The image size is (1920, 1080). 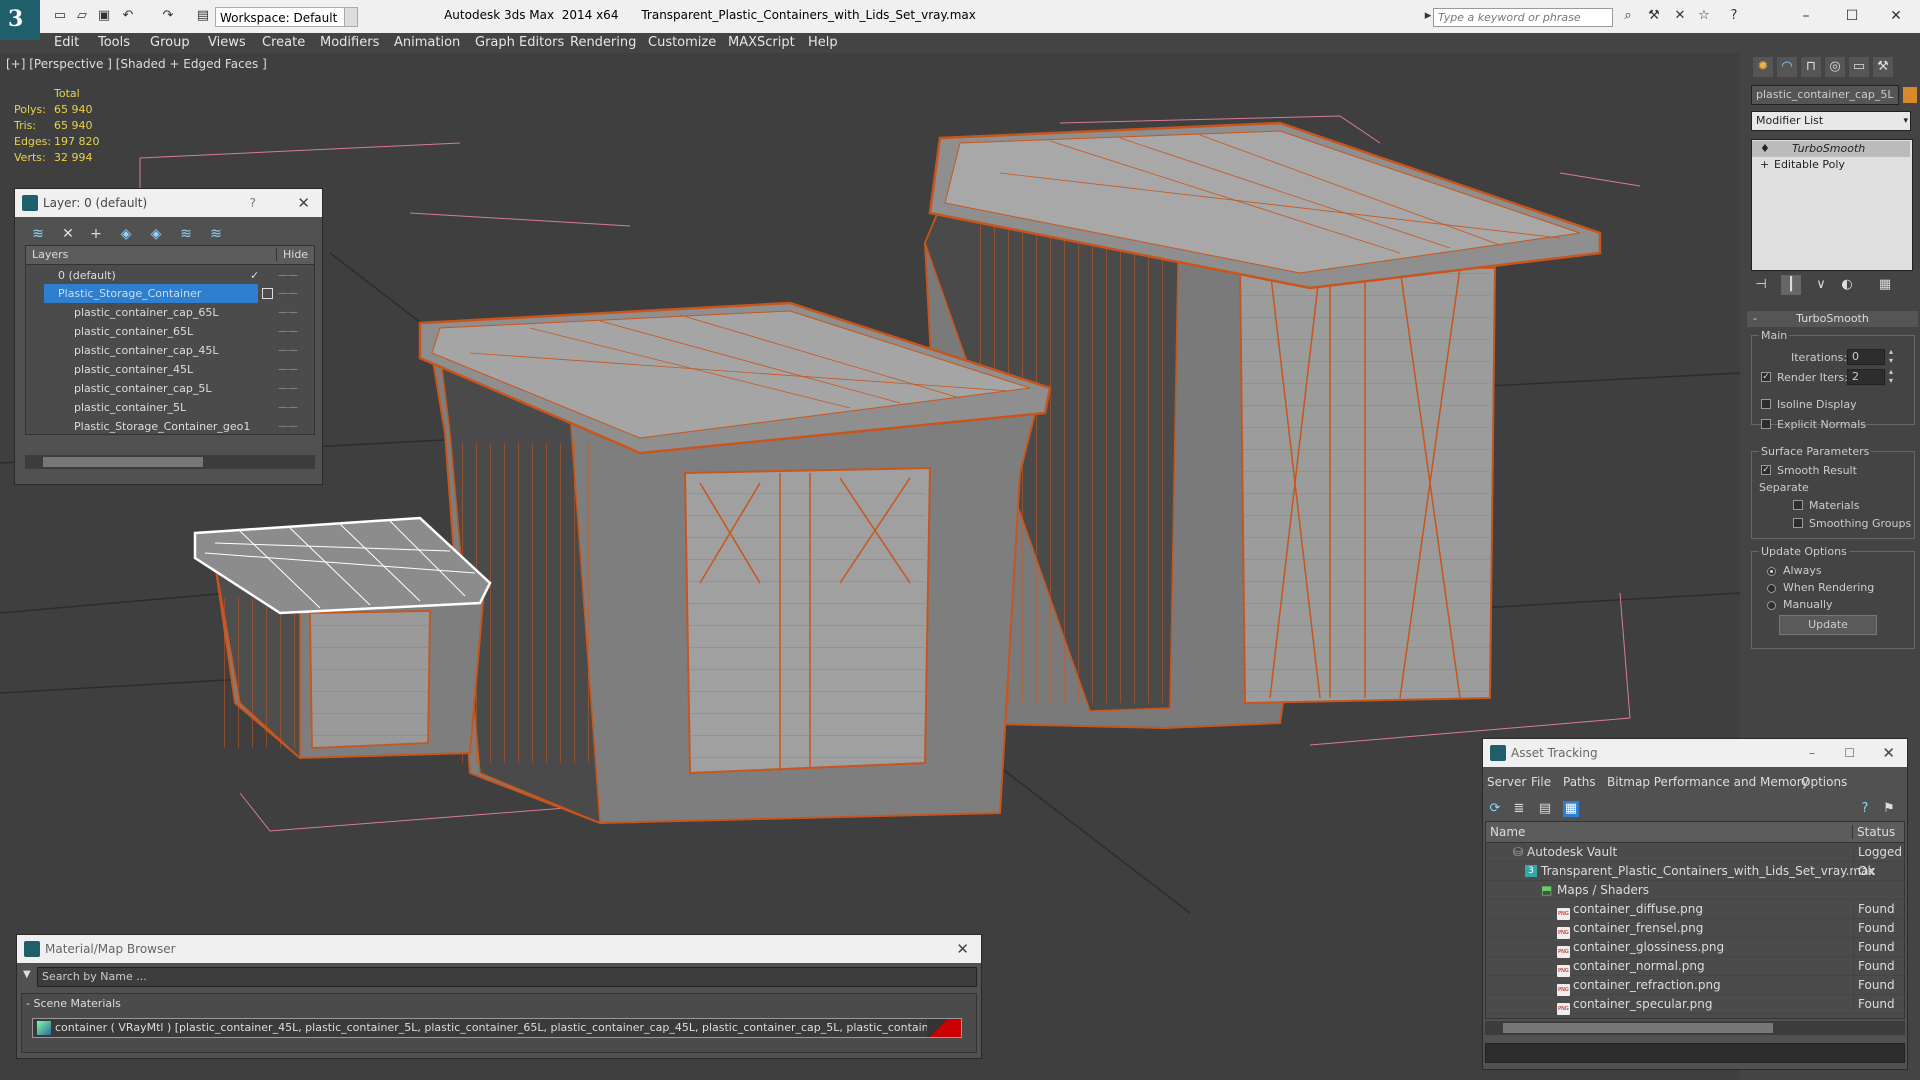 I want to click on asset-row: ⛁ Autodesk Vault Logged O, so click(x=1695, y=862).